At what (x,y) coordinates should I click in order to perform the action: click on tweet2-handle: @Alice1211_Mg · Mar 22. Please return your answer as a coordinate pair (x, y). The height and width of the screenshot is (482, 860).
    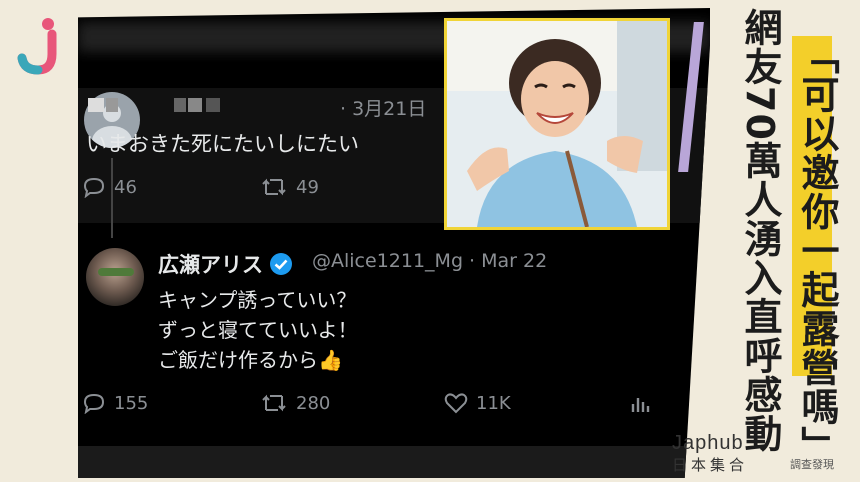
    Looking at the image, I should click on (430, 261).